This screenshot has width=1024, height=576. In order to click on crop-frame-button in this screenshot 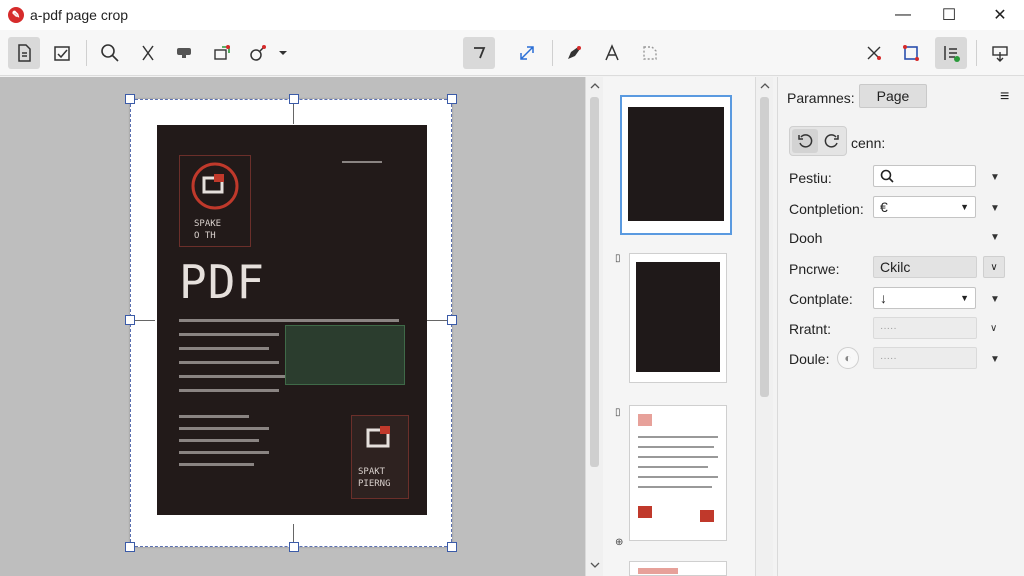, I will do `click(911, 53)`.